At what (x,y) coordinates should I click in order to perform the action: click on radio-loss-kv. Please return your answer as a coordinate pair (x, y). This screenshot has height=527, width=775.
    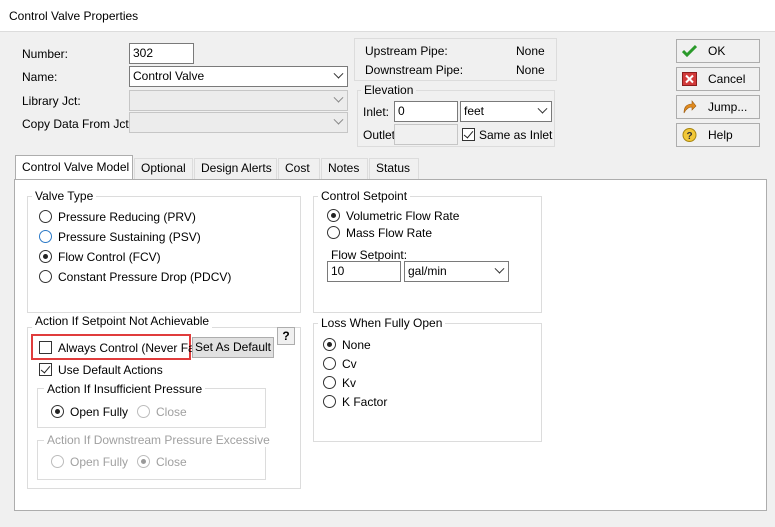
    Looking at the image, I should click on (329, 382).